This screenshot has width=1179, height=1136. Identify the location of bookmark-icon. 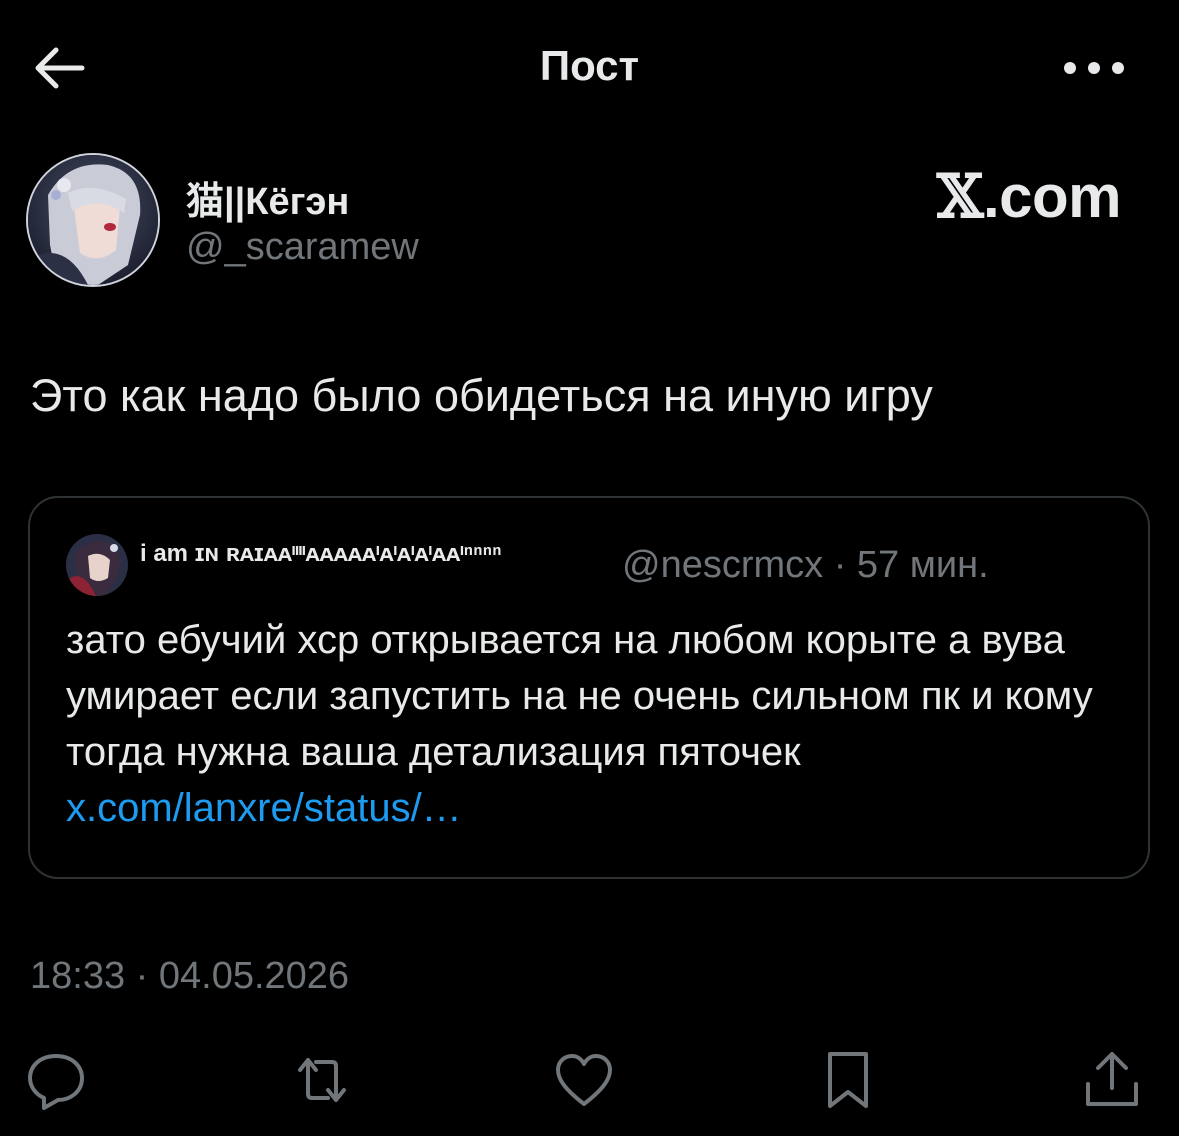
(848, 1080).